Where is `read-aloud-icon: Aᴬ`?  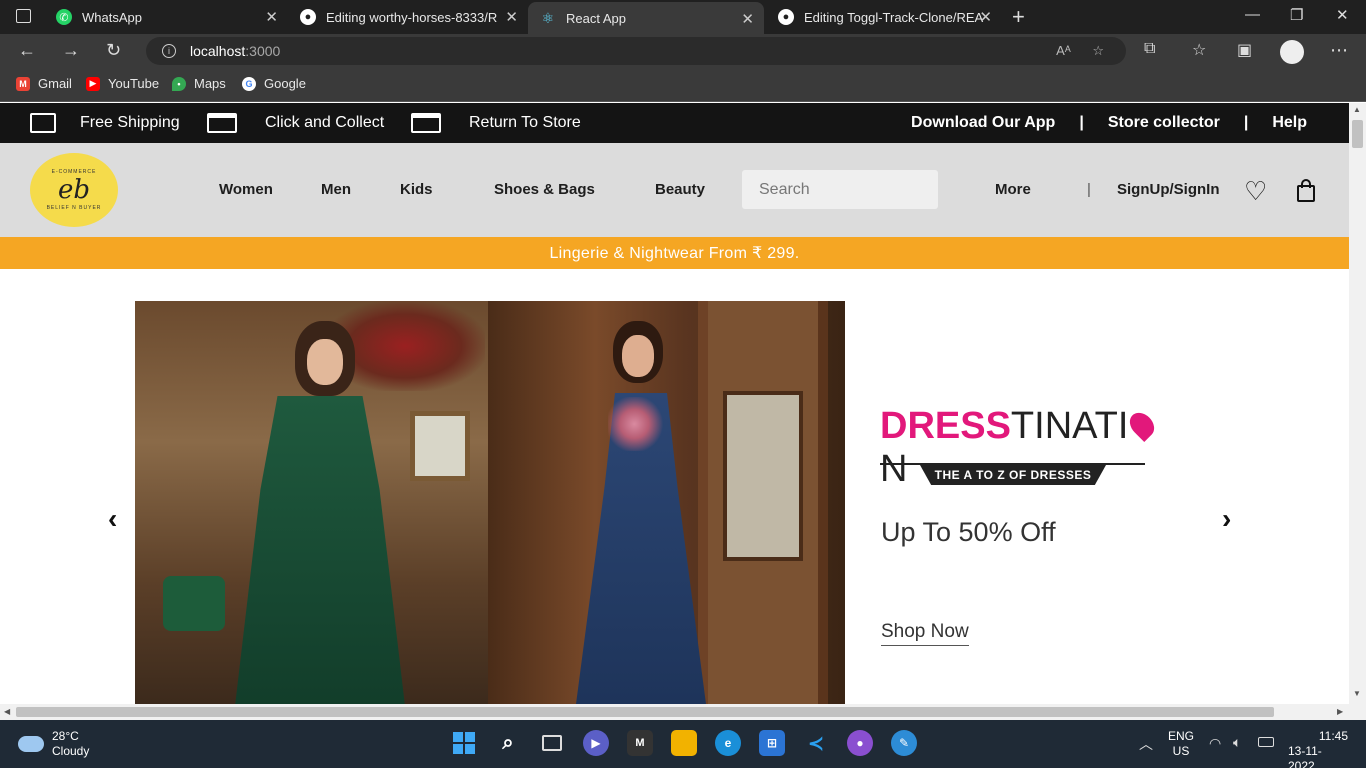 read-aloud-icon: Aᴬ is located at coordinates (1063, 50).